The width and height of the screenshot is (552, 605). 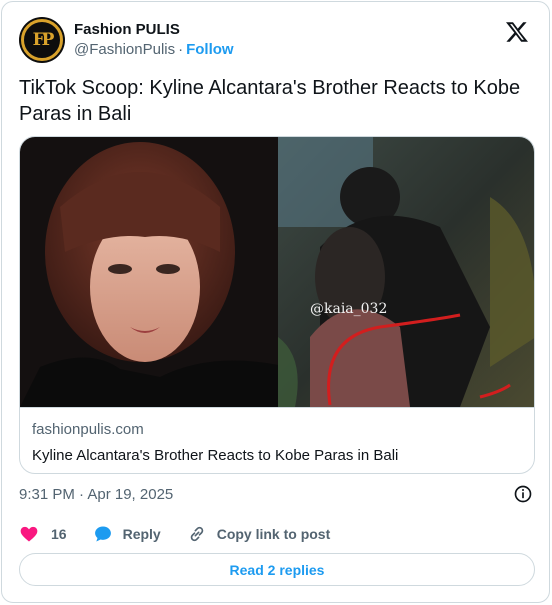 I want to click on heart-icon, so click(x=29, y=534).